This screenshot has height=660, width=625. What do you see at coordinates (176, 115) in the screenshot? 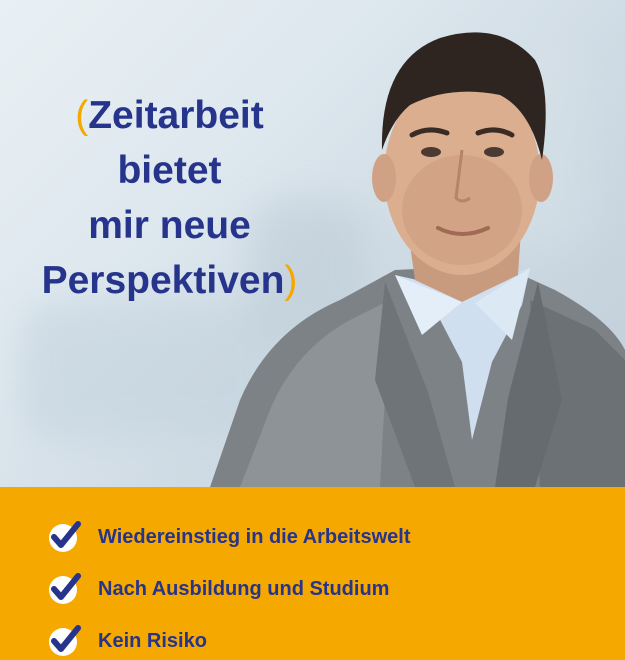
I see `headline-line: Zeitarbeit` at bounding box center [176, 115].